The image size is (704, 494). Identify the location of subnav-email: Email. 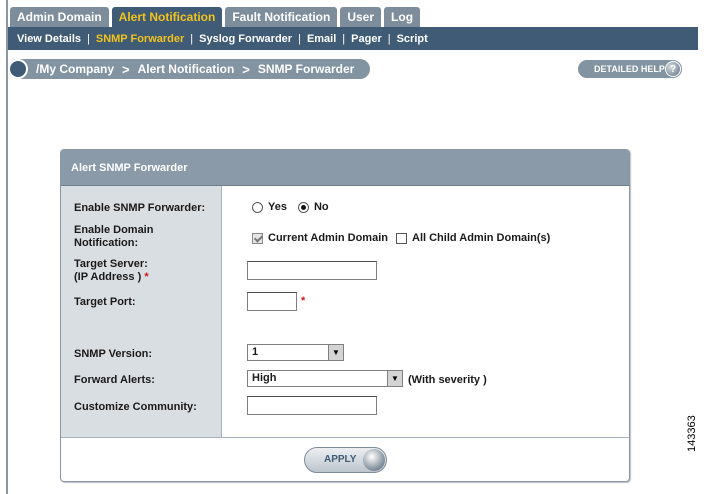
(321, 39).